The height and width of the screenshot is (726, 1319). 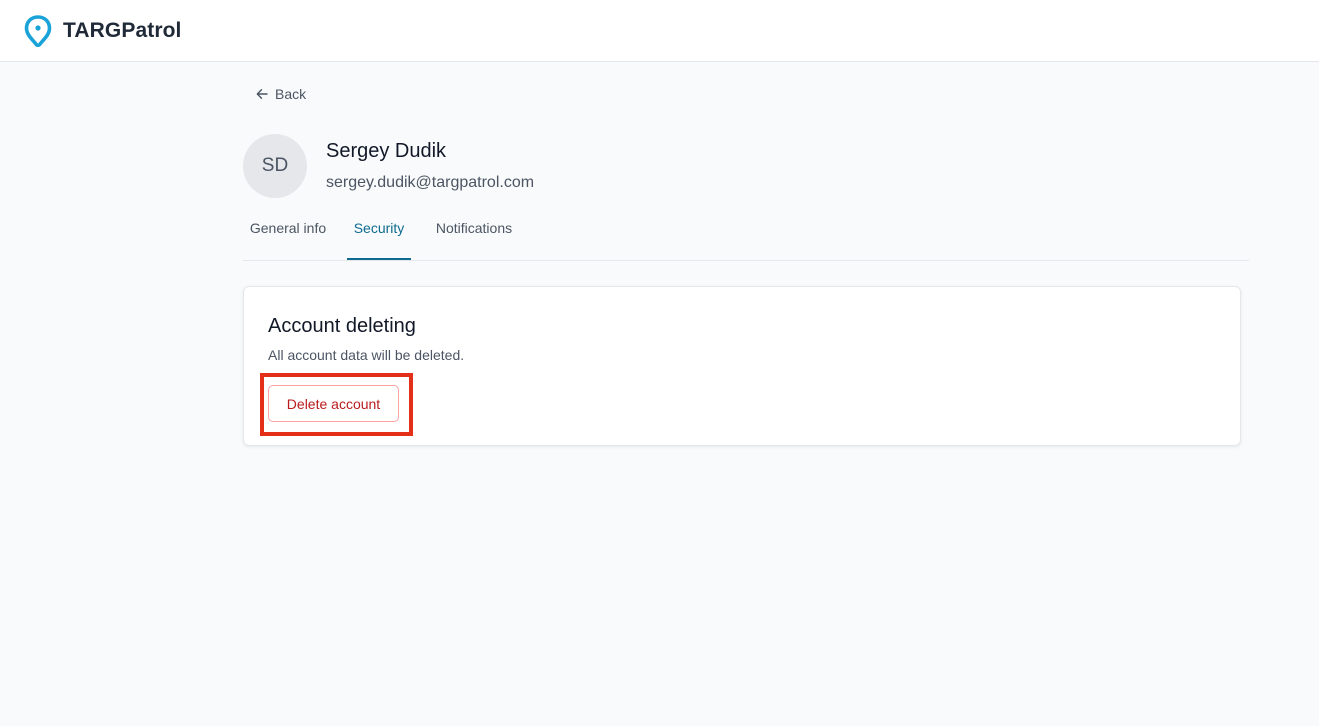 I want to click on avatar: SD, so click(x=275, y=166).